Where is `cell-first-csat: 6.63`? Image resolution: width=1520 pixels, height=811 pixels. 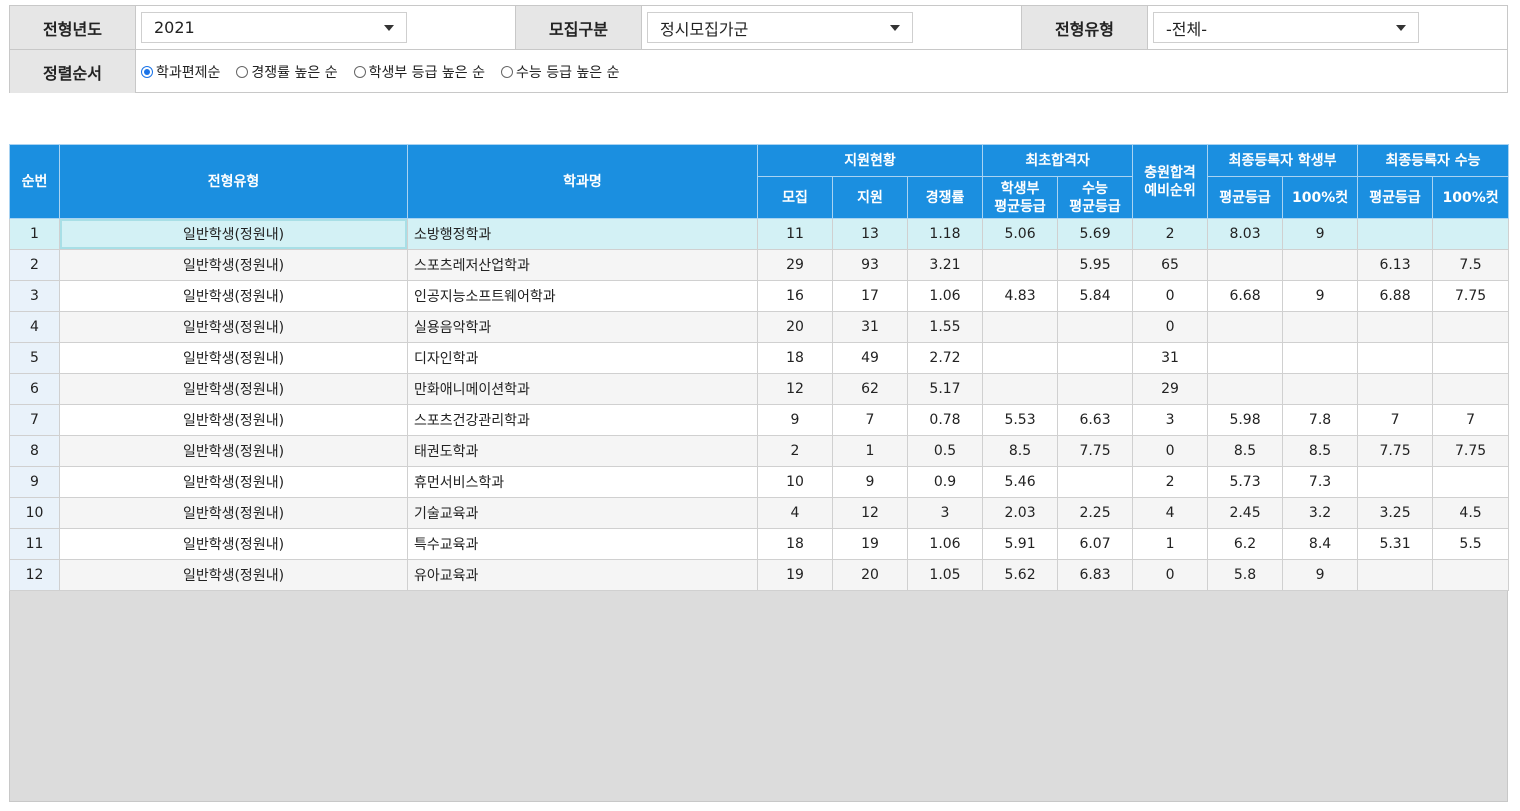
cell-first-csat: 6.63 is located at coordinates (1095, 420).